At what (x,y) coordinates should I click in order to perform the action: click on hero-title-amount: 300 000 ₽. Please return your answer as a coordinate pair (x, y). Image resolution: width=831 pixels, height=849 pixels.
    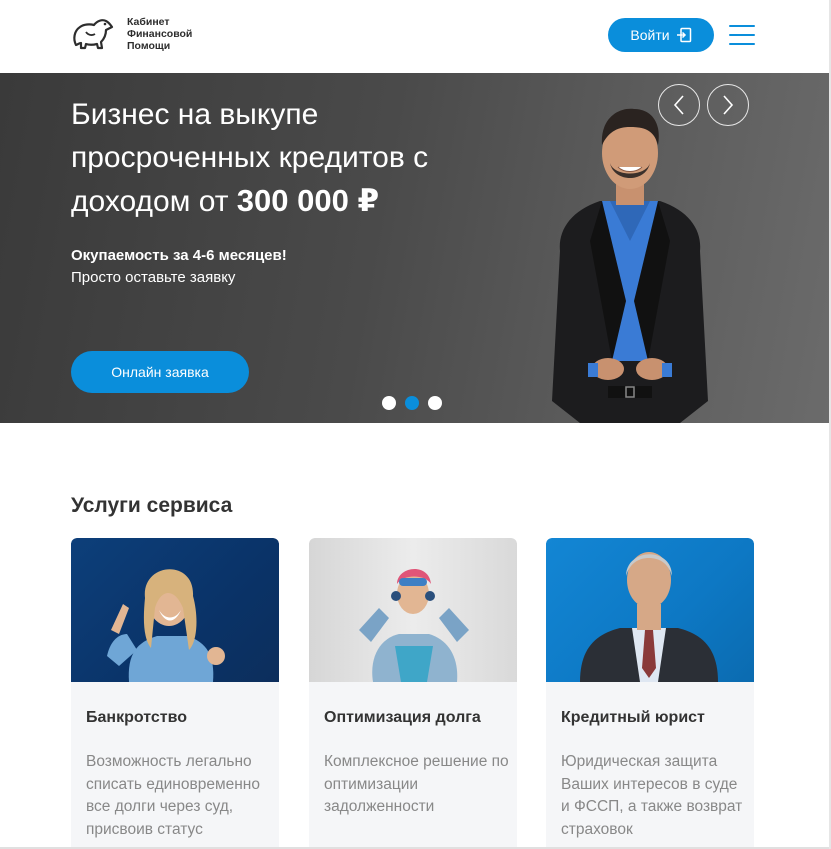
    Looking at the image, I should click on (308, 200).